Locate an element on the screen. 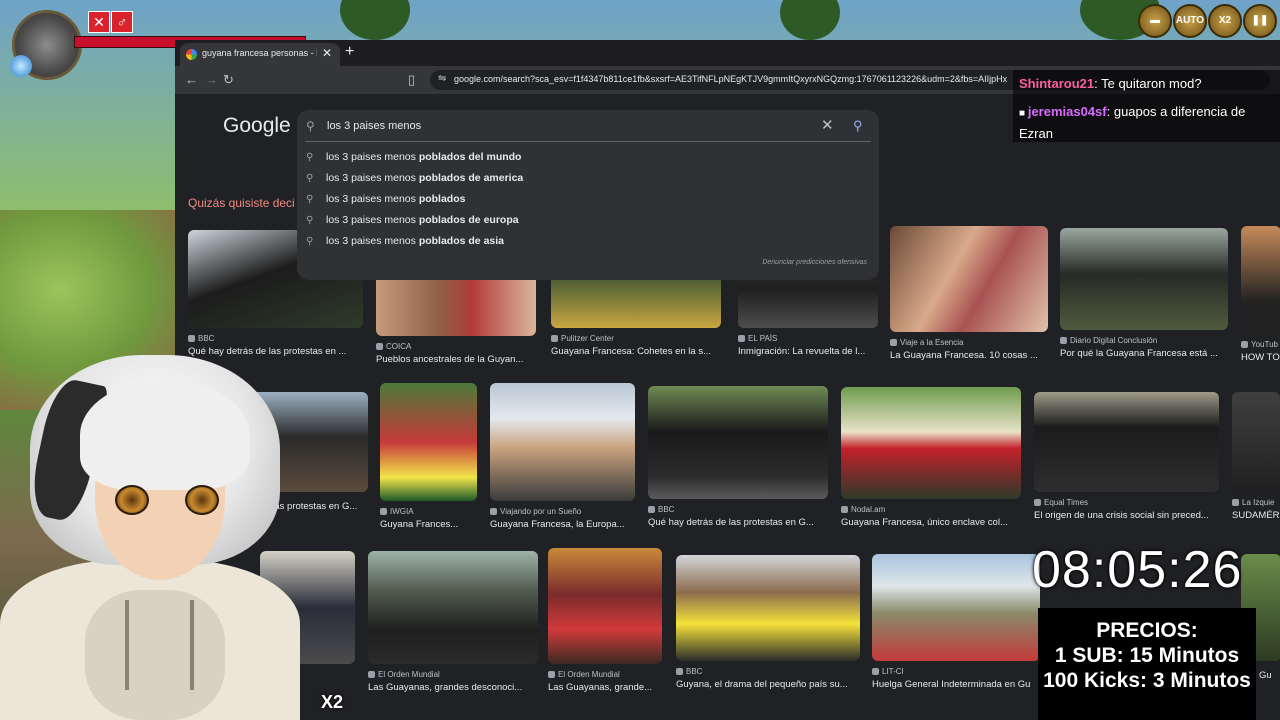 Image resolution: width=1280 pixels, height=720 pixels. close-x-icon: ✕ is located at coordinates (99, 22).